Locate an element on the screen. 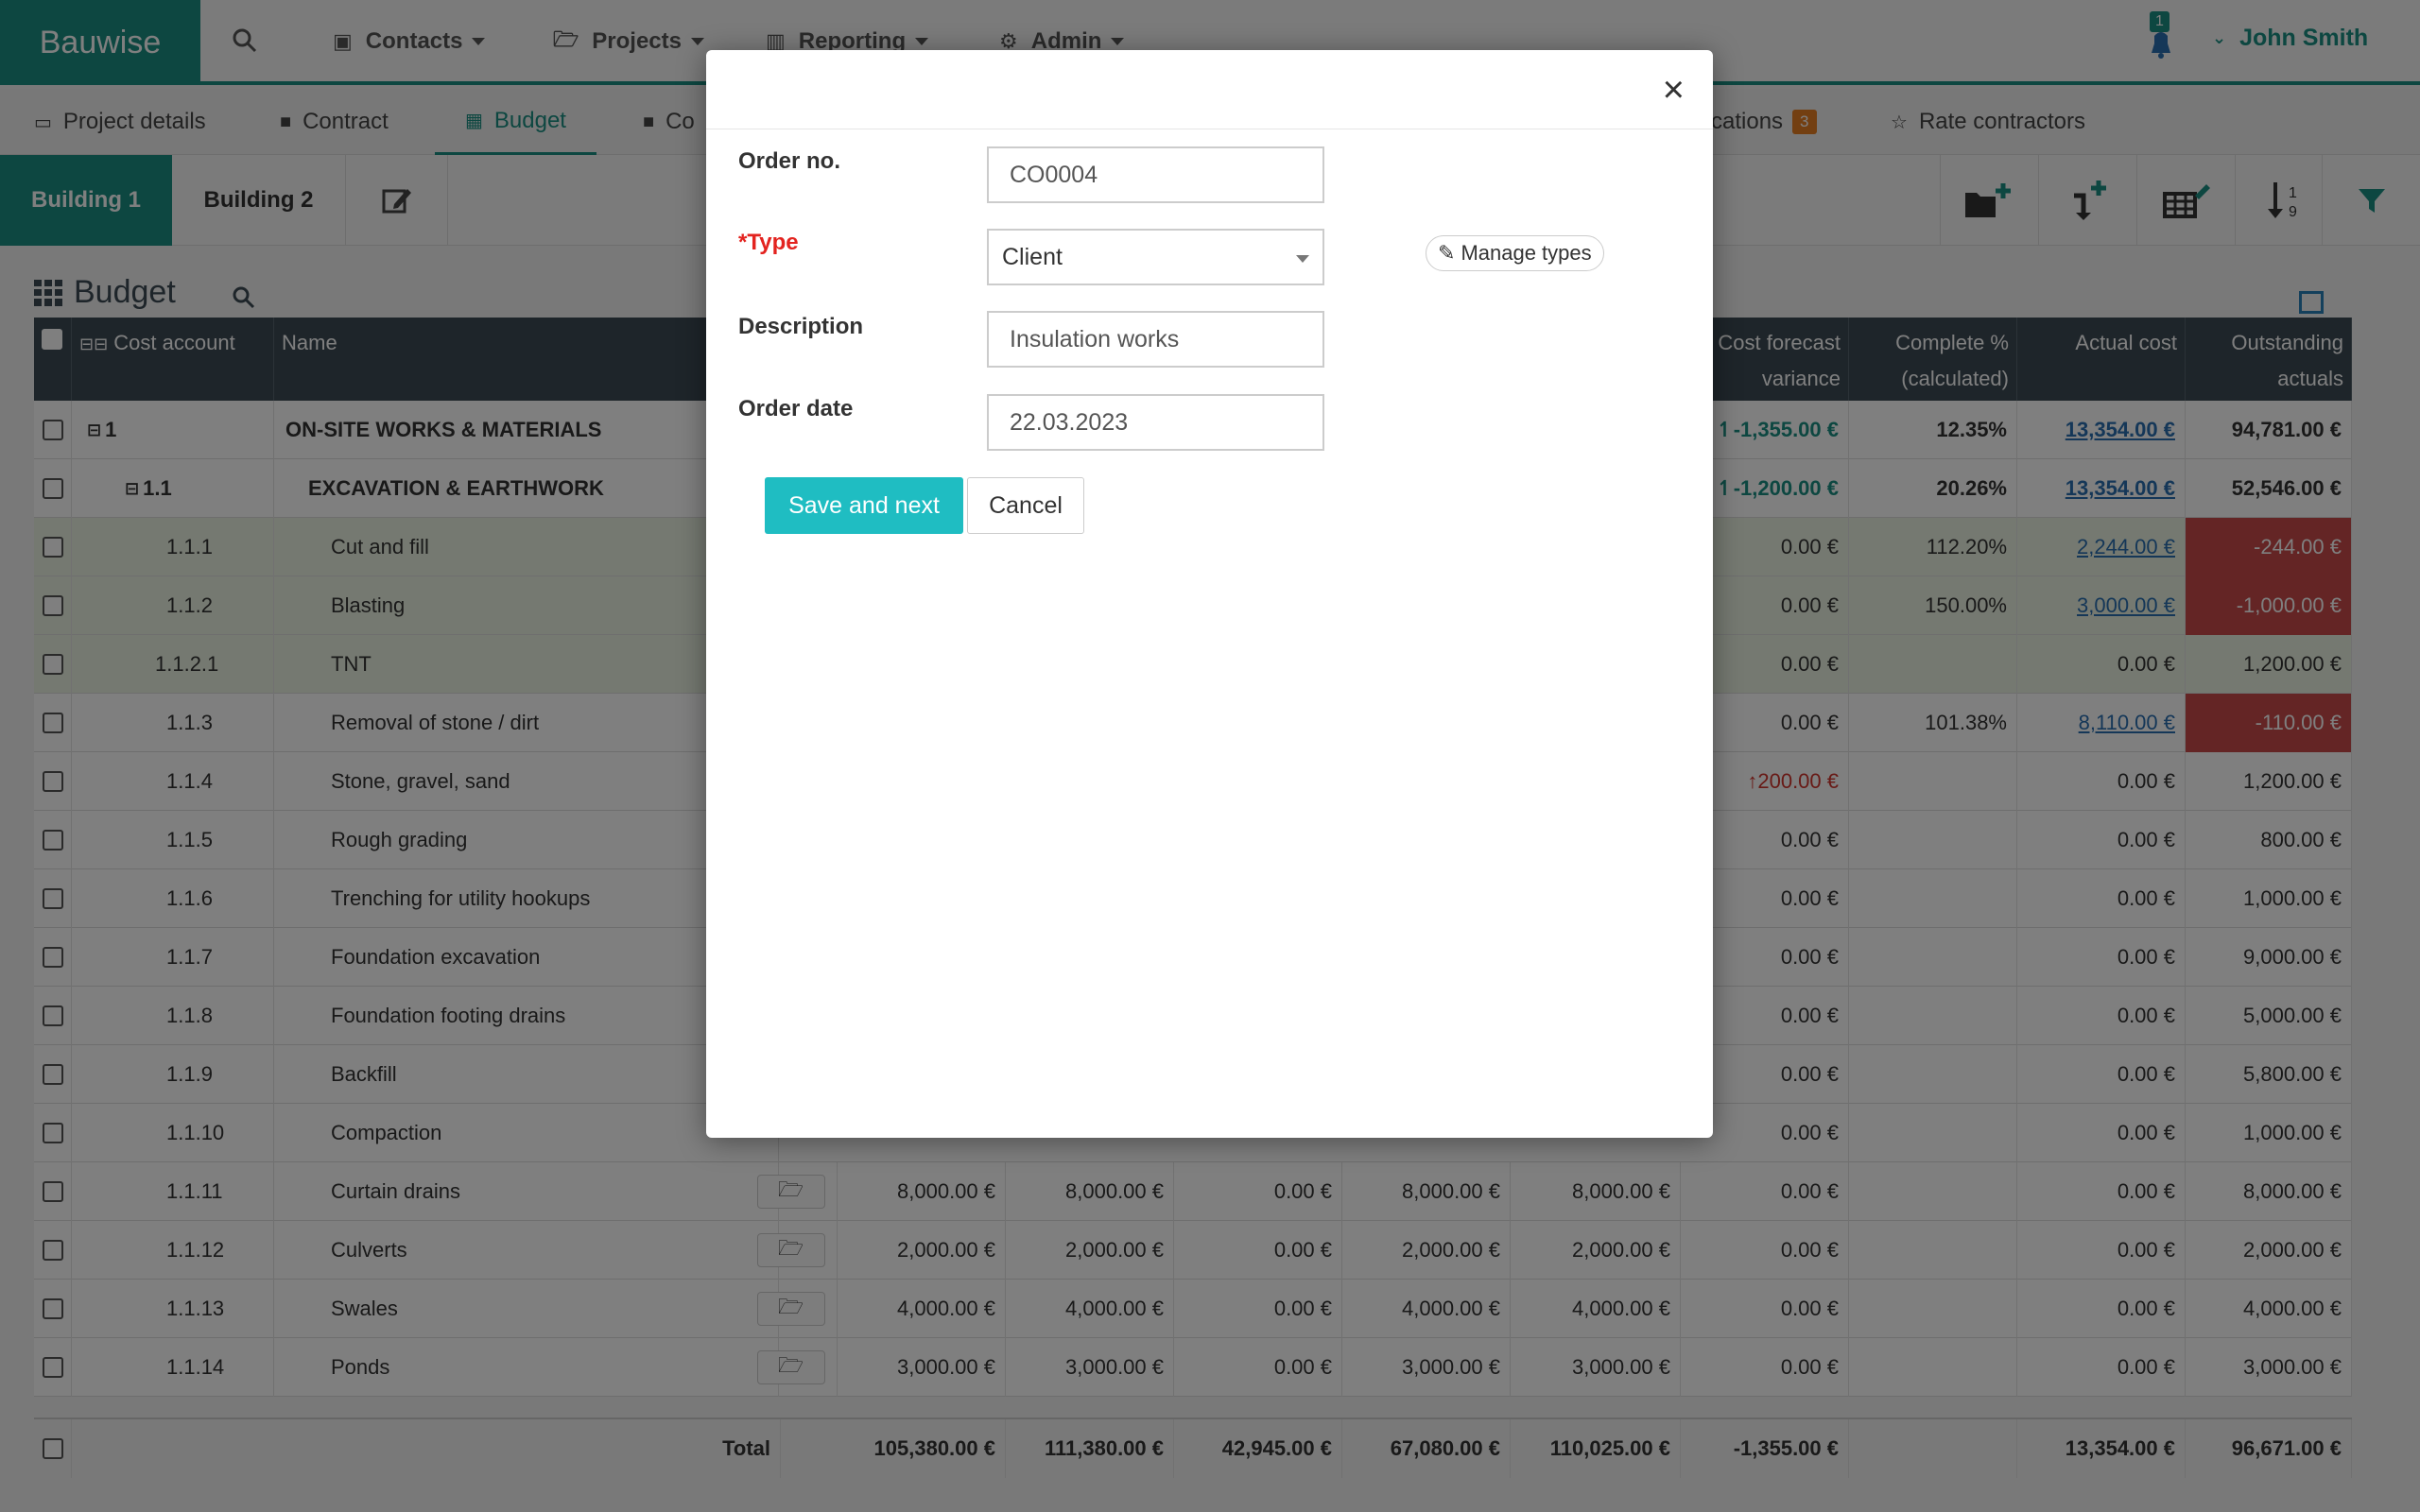  type-select-value: Client is located at coordinates (1032, 256).